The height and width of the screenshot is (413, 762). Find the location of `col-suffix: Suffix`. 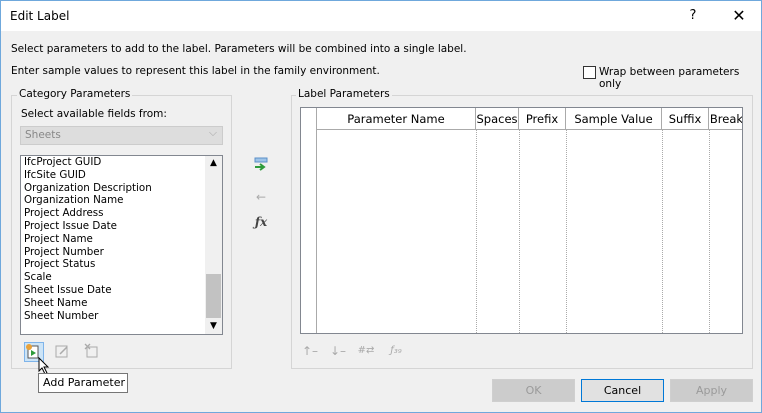

col-suffix: Suffix is located at coordinates (685, 119).